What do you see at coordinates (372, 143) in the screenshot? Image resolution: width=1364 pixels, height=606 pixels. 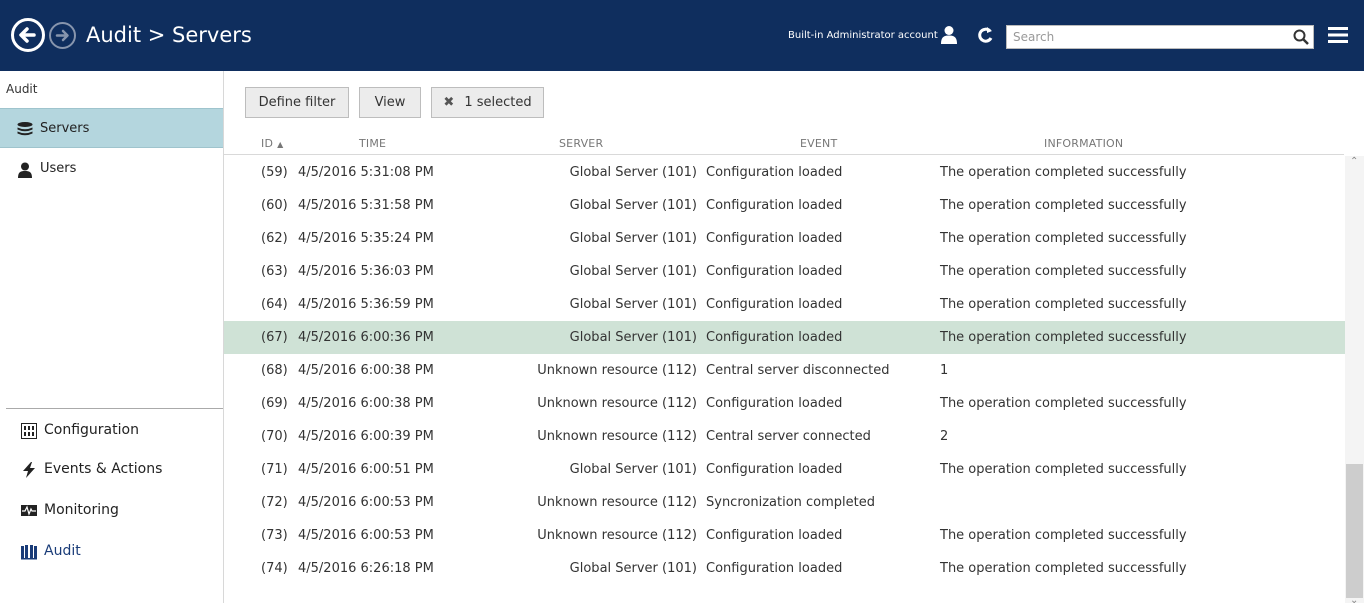 I see `column-header-time: TIME` at bounding box center [372, 143].